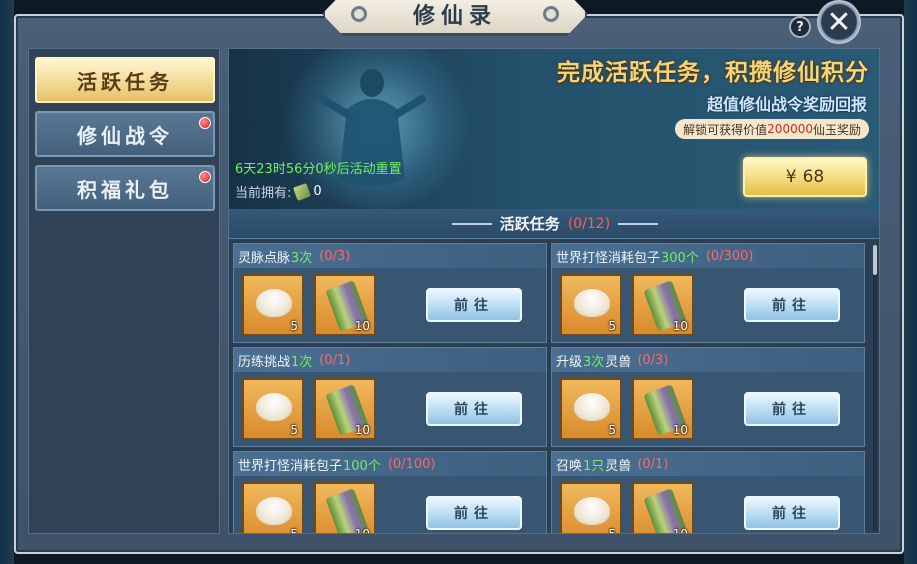 This screenshot has width=917, height=564. What do you see at coordinates (708, 293) in the screenshot?
I see `task-card: 世界打怪消耗包子 300个 (0/300) 5 10 前往` at bounding box center [708, 293].